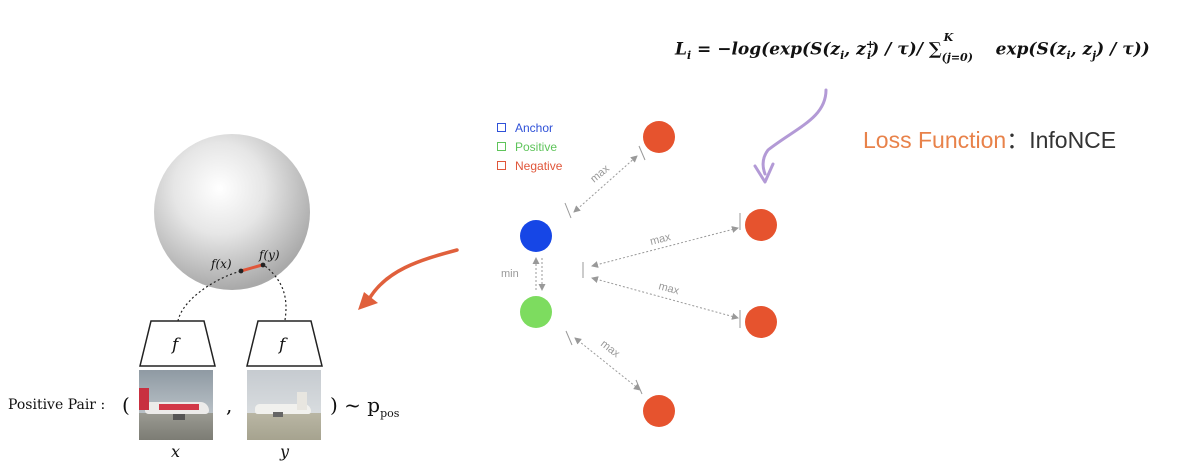 The height and width of the screenshot is (473, 1177). Describe the element at coordinates (241, 271) in the screenshot. I see `fx-point` at that location.